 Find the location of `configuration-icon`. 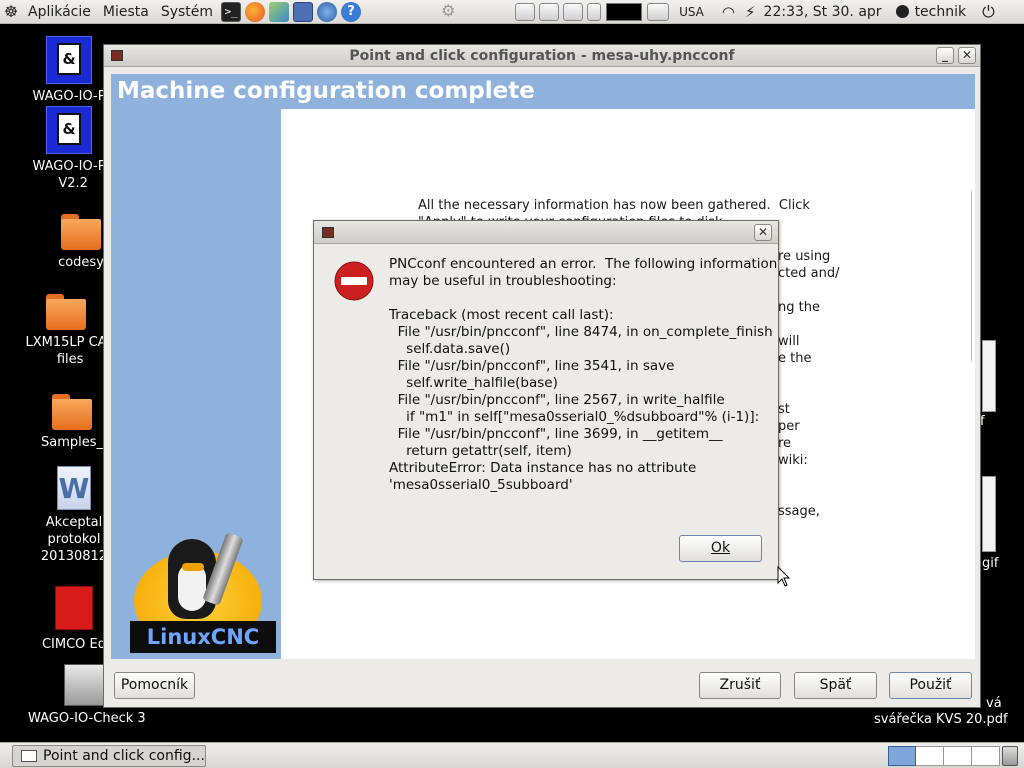

configuration-icon is located at coordinates (303, 11).